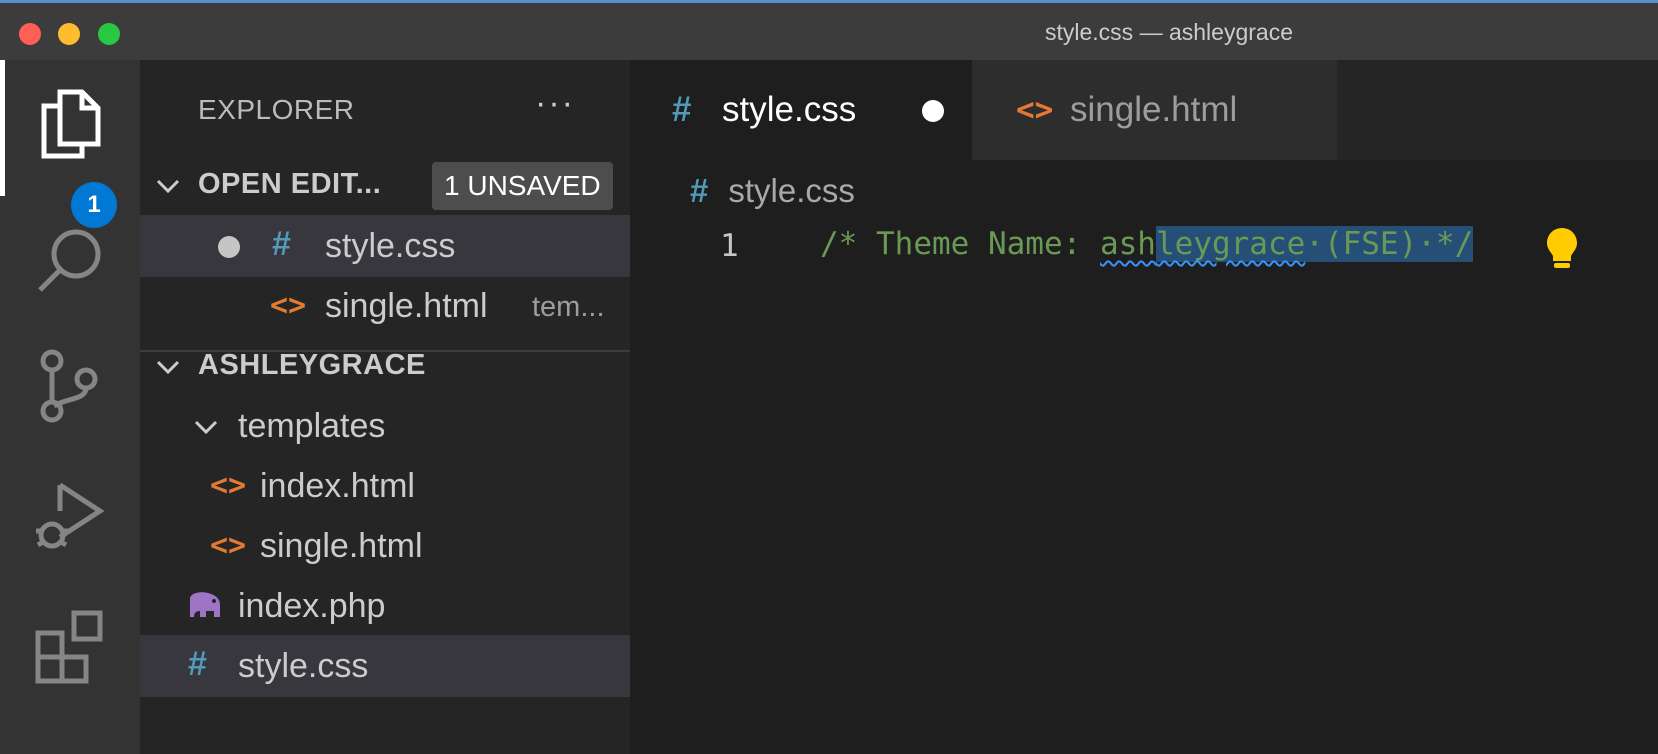 The height and width of the screenshot is (754, 1658). What do you see at coordinates (2, 128) in the screenshot?
I see `active-view-indicator` at bounding box center [2, 128].